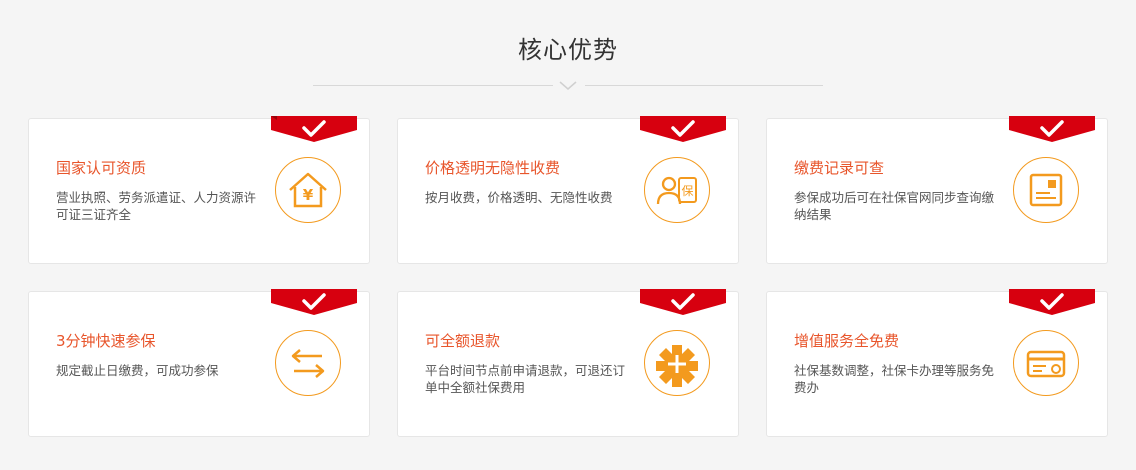 This screenshot has width=1136, height=470. I want to click on advantage-card-free-services: 增值服务全免费 社保基数调整，社保卡办理等服务免费办, so click(937, 363).